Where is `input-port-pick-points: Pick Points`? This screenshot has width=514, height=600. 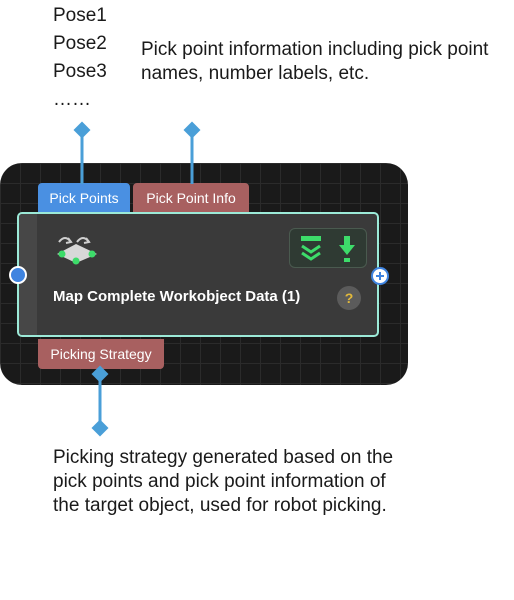
input-port-pick-points: Pick Points is located at coordinates (84, 198).